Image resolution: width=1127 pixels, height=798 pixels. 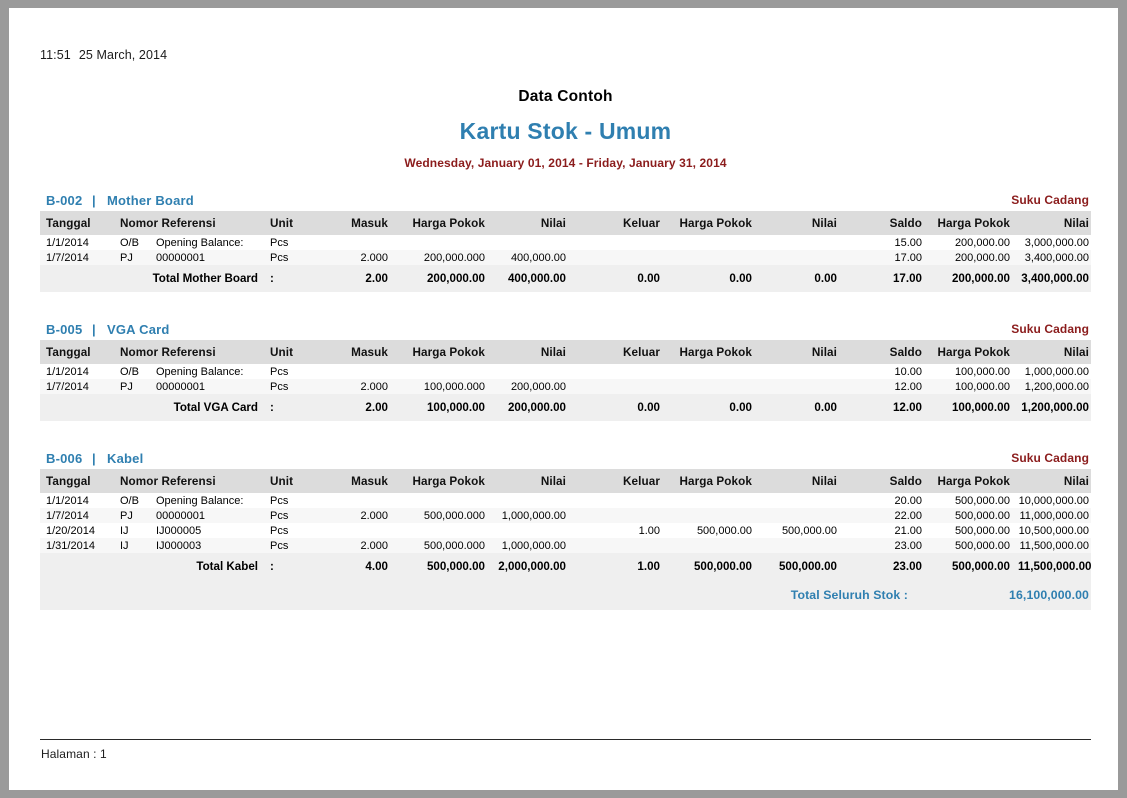 What do you see at coordinates (67, 242) in the screenshot?
I see `cell-tanggal: 1/1/2014` at bounding box center [67, 242].